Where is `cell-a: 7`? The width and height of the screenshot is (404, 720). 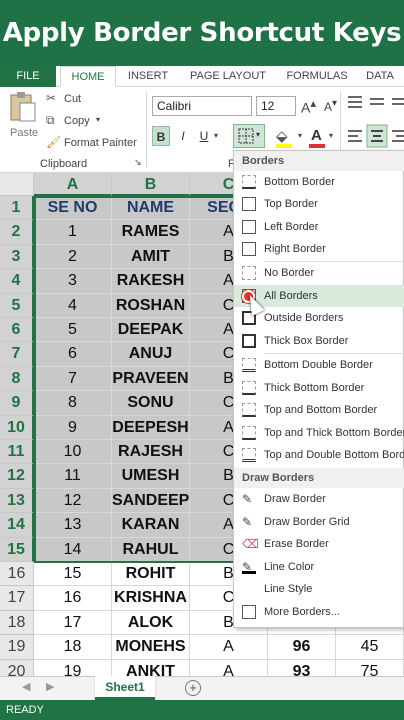
cell-a: 7 is located at coordinates (73, 379).